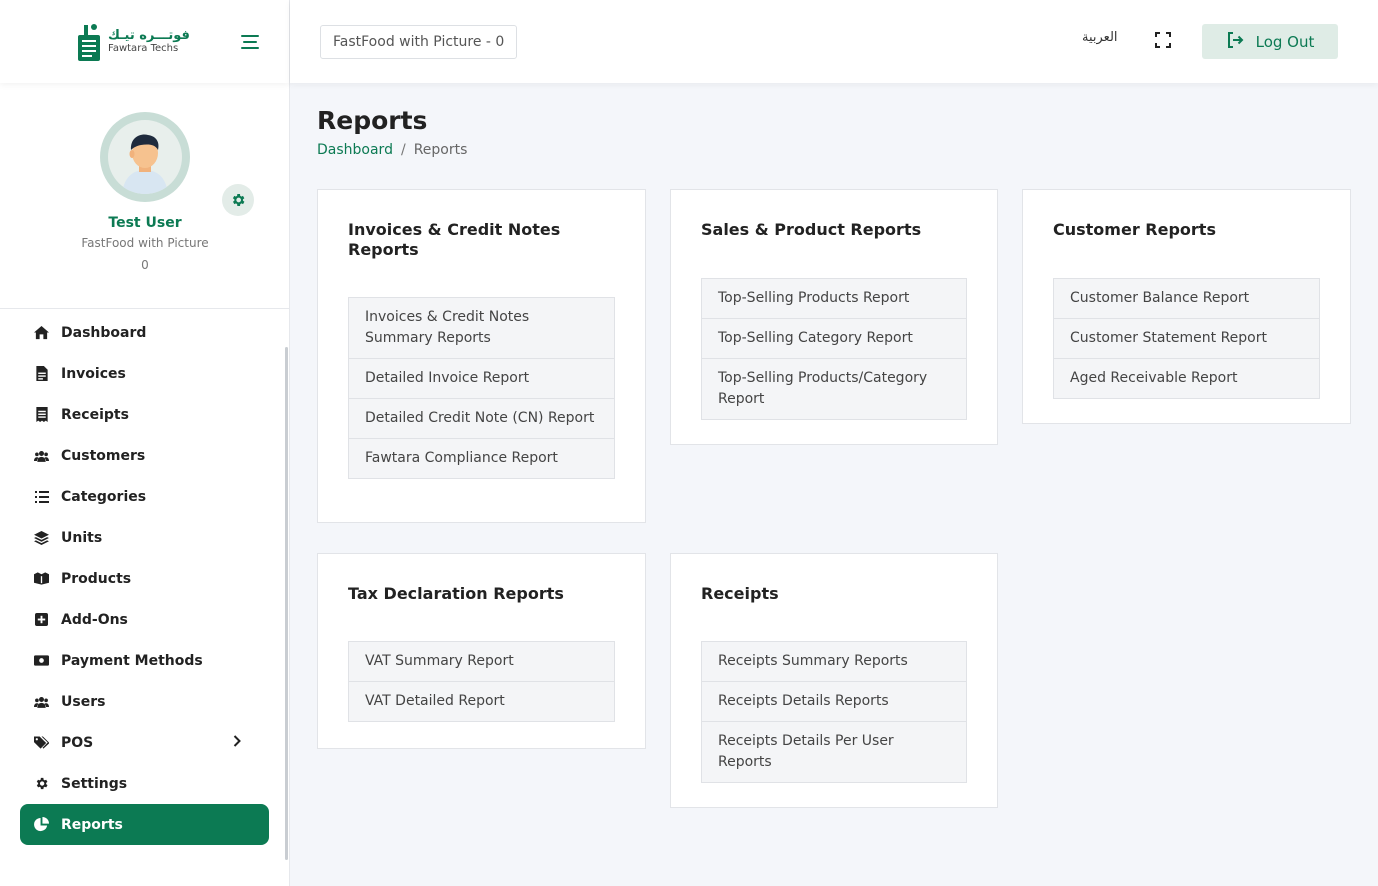  What do you see at coordinates (145, 223) in the screenshot?
I see `user-name: Test User` at bounding box center [145, 223].